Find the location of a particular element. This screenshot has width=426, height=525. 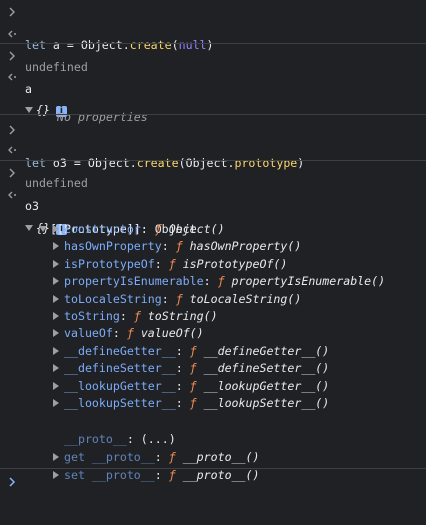

property-value: __lookupGetter__() is located at coordinates (266, 385).